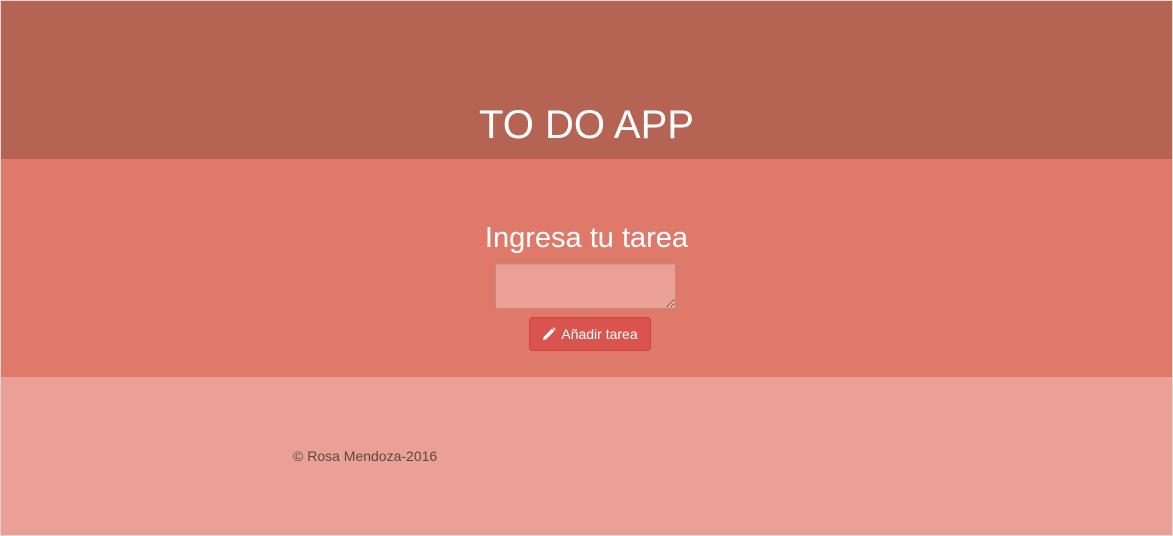 The image size is (1173, 536). I want to click on pencil-icon, so click(549, 334).